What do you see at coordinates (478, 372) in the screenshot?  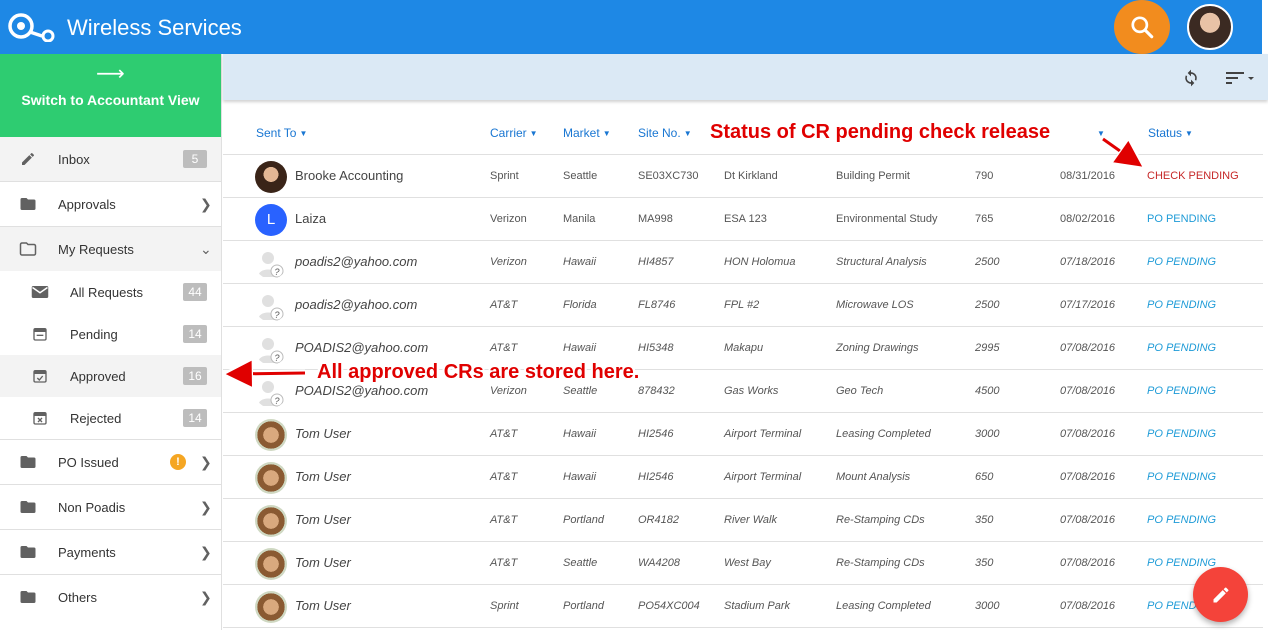 I see `annotation-approved-note: All approved CRs are stored here.` at bounding box center [478, 372].